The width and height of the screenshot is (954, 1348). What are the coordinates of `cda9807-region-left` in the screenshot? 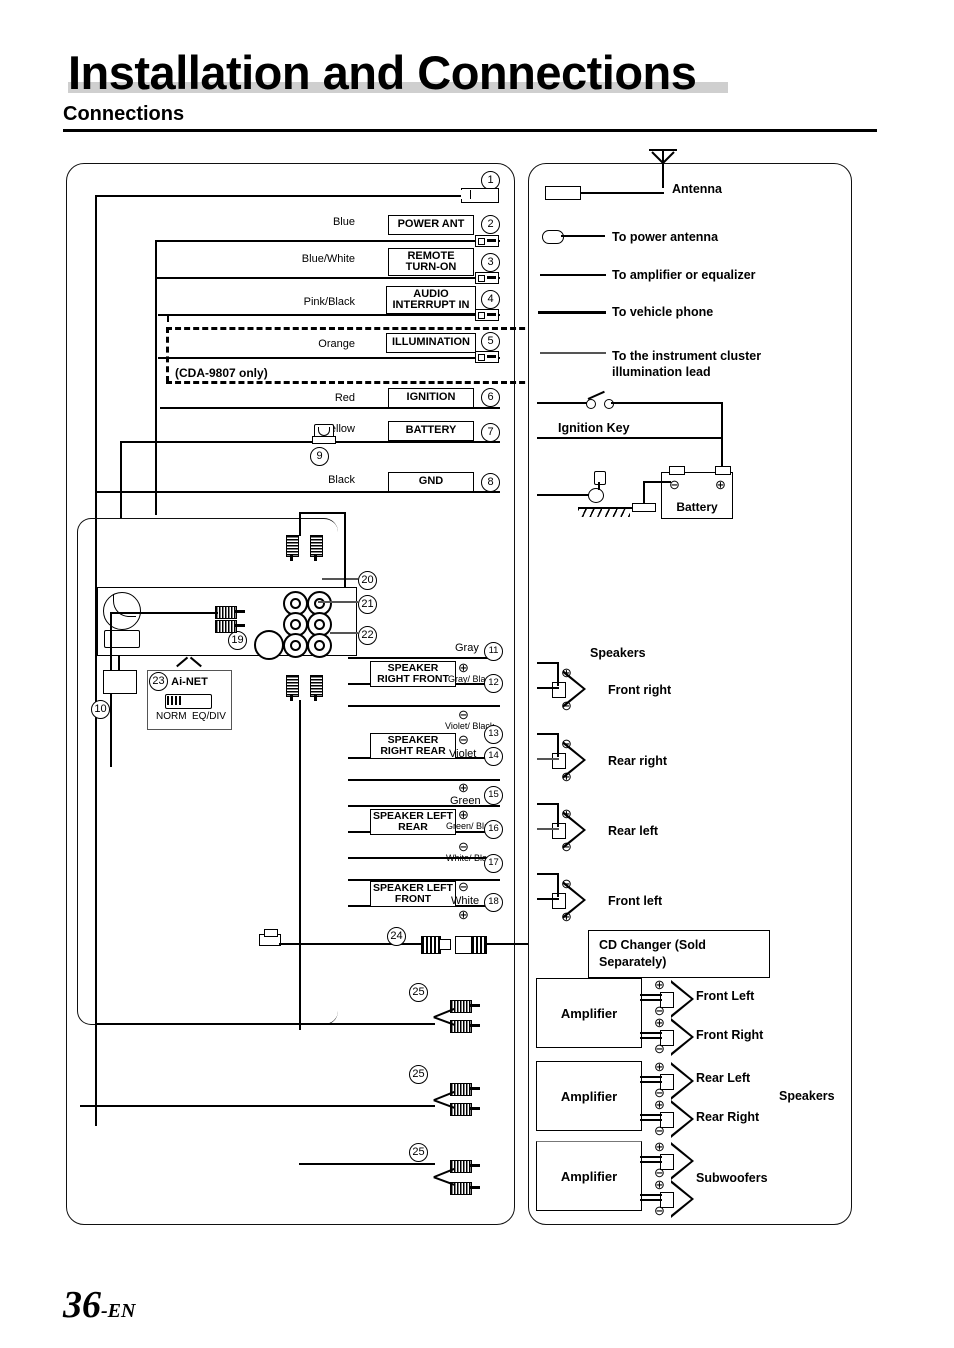 It's located at (167, 354).